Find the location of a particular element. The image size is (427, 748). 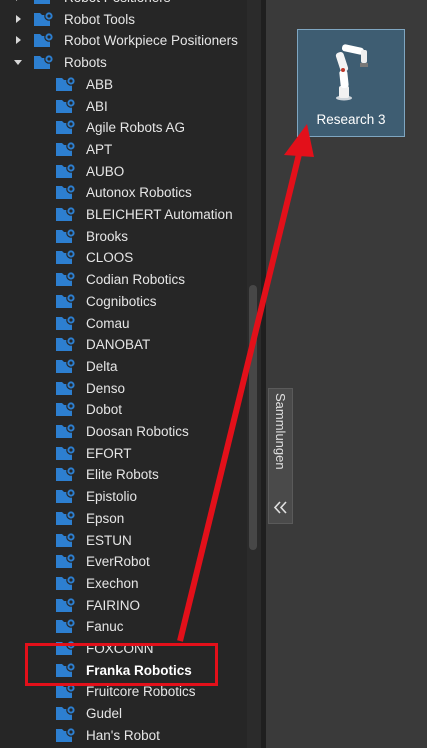

tree-item-label: ESTUN is located at coordinates (109, 540).